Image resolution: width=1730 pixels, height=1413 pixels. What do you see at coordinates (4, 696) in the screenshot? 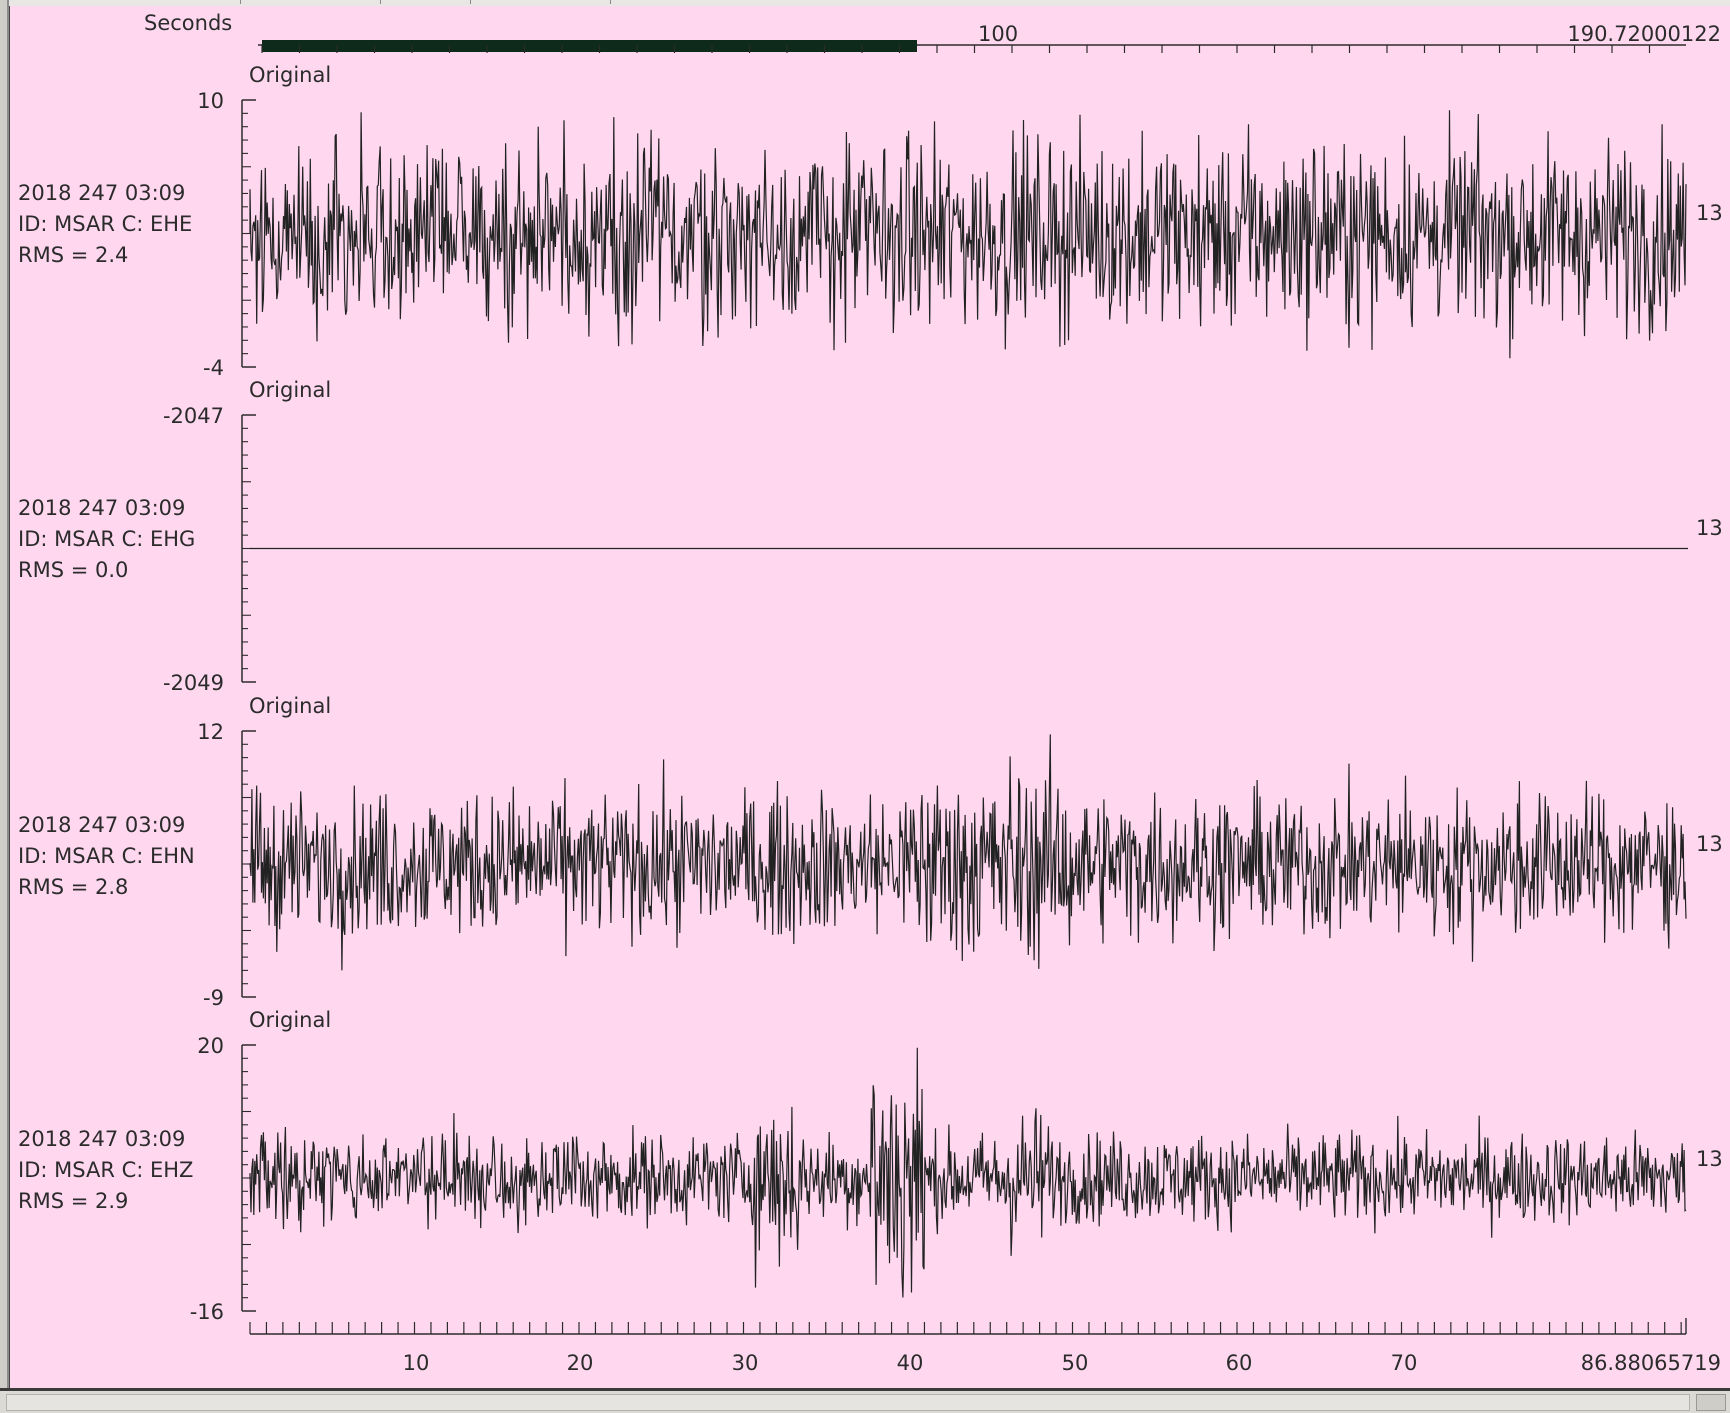
I see `window-left-frame` at bounding box center [4, 696].